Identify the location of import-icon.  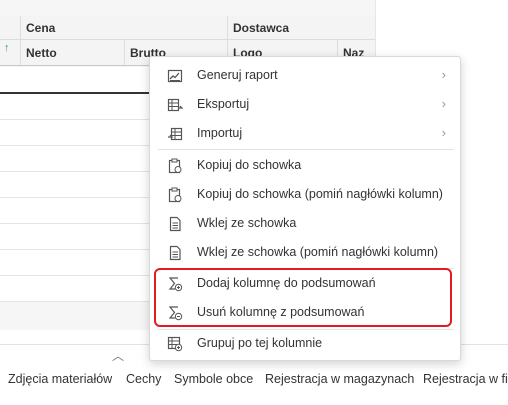
(175, 134).